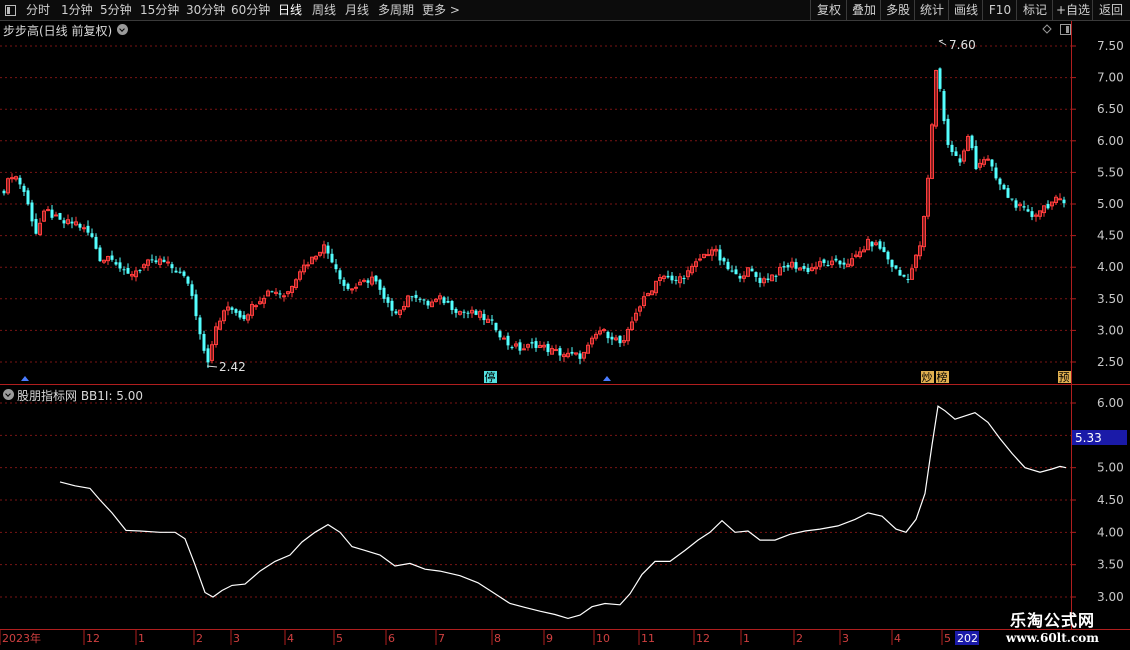 This screenshot has height=650, width=1130. What do you see at coordinates (1110, 78) in the screenshot?
I see `price-tick-label: 7.00` at bounding box center [1110, 78].